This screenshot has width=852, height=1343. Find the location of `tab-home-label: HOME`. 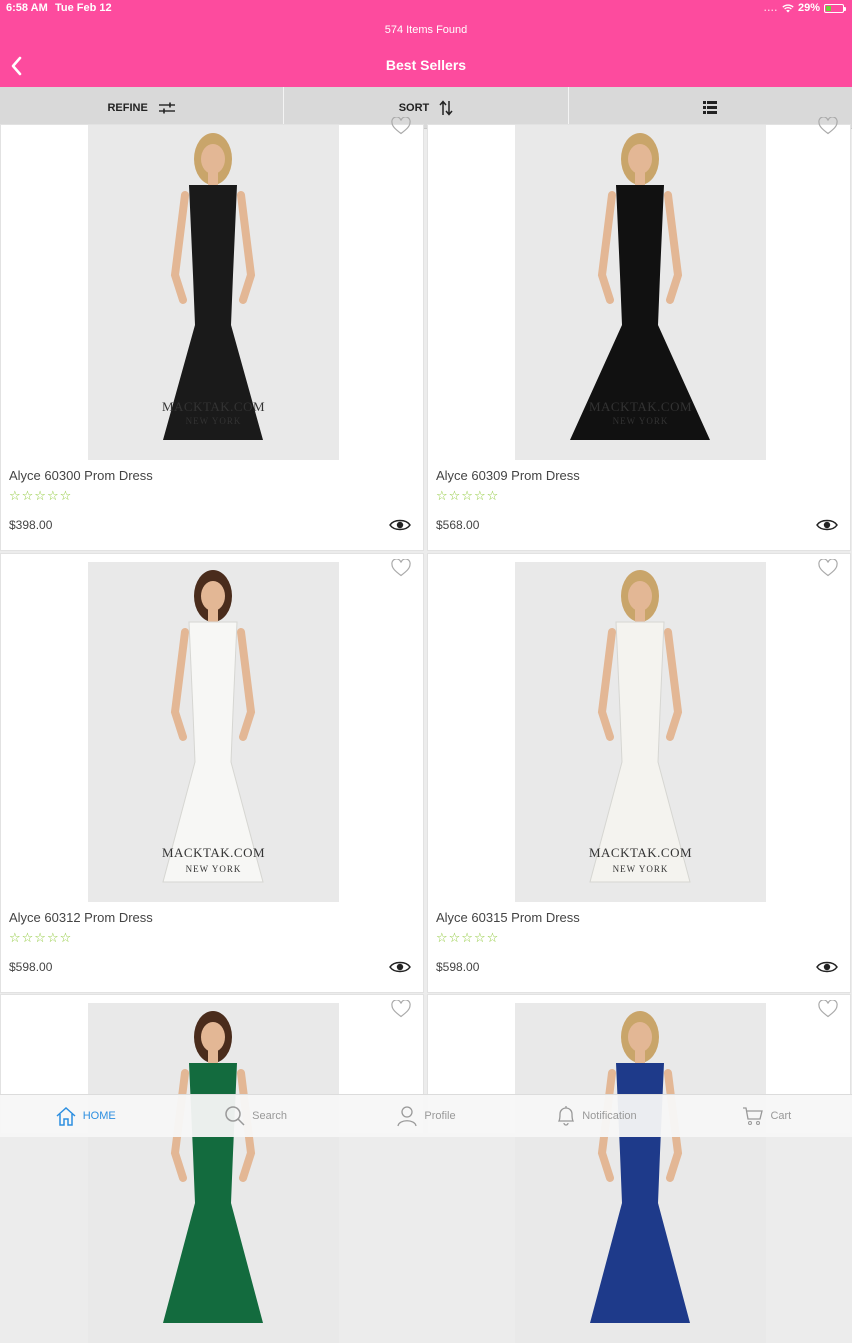

tab-home-label: HOME is located at coordinates (99, 1116).